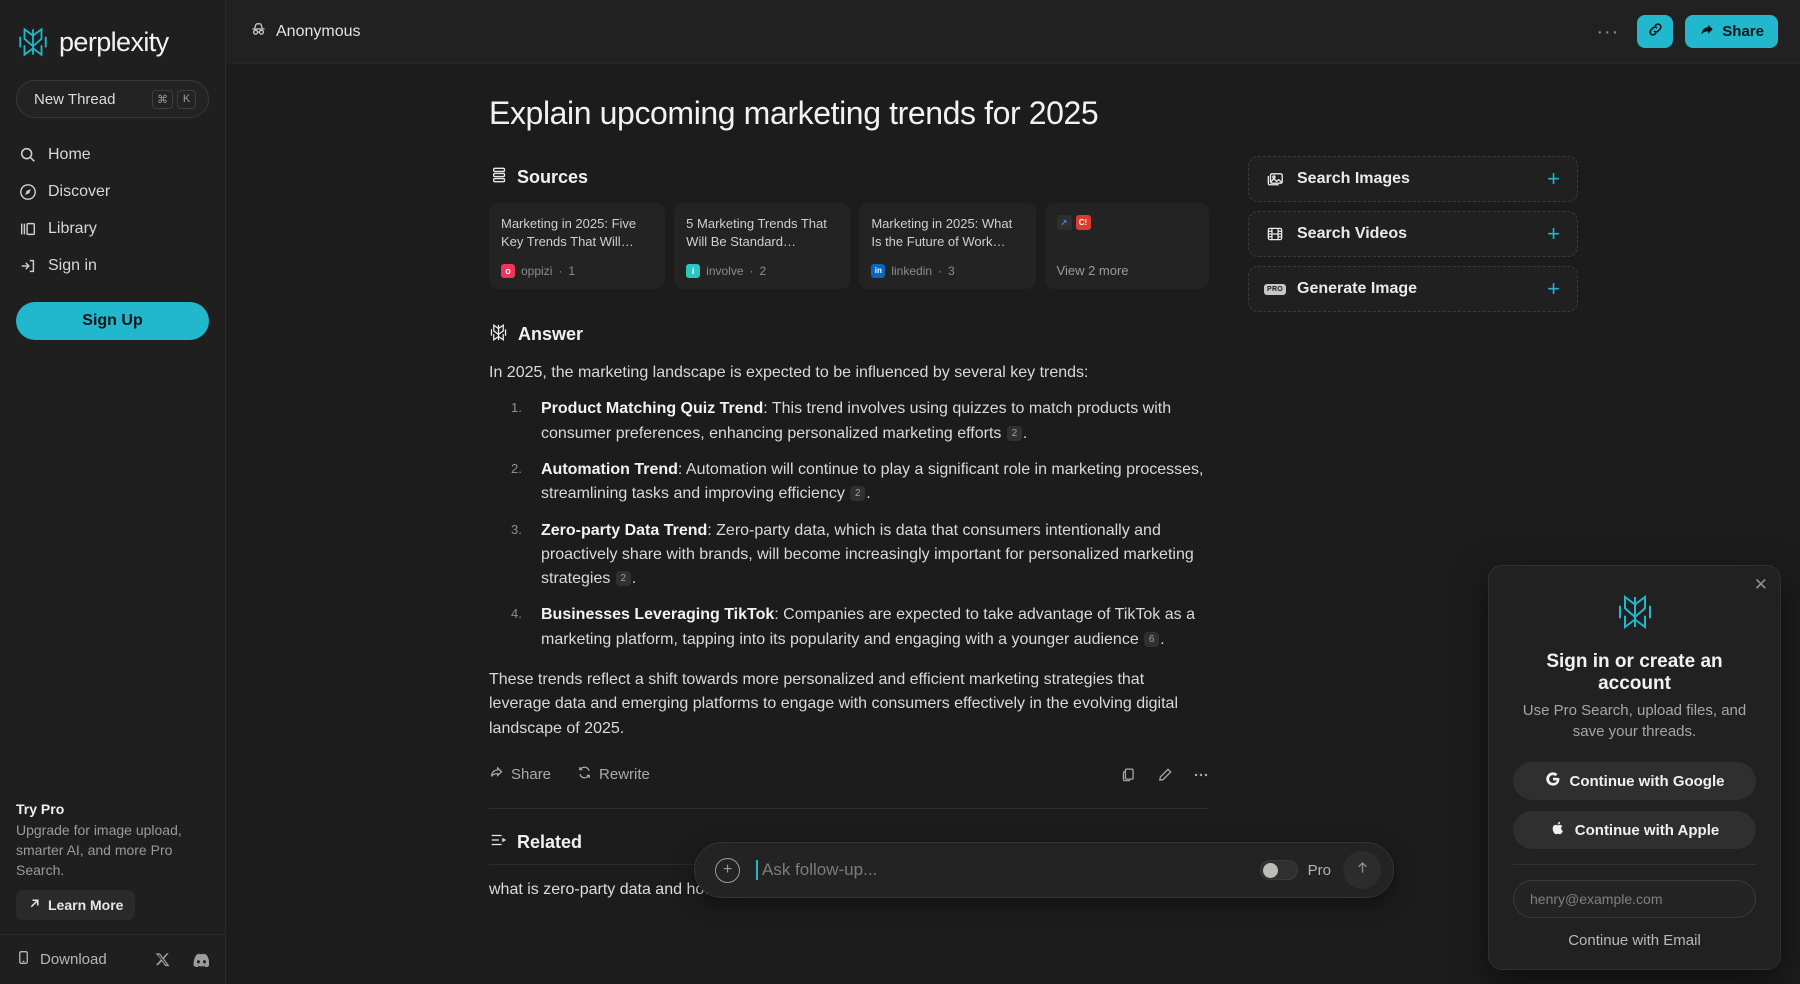 This screenshot has width=1800, height=984. I want to click on copy-icon, so click(1129, 775).